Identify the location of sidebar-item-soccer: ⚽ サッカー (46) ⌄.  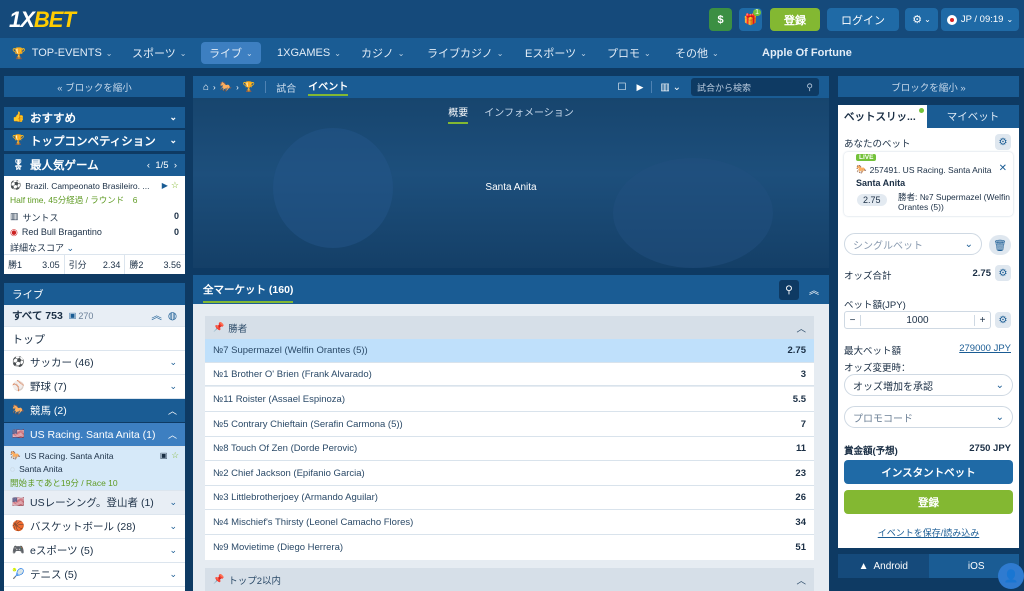
(94, 363).